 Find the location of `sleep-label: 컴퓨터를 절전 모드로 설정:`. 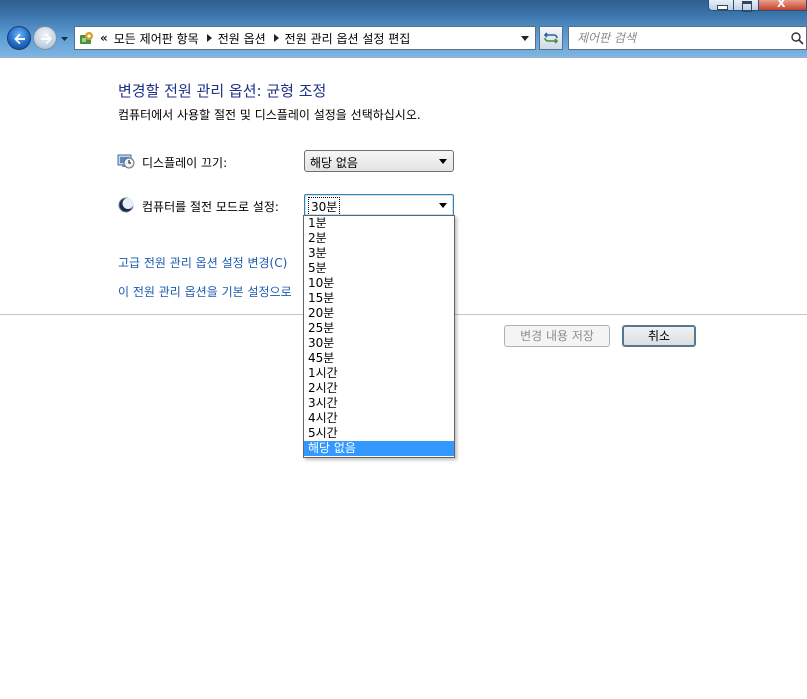

sleep-label: 컴퓨터를 절전 모드로 설정: is located at coordinates (210, 207).